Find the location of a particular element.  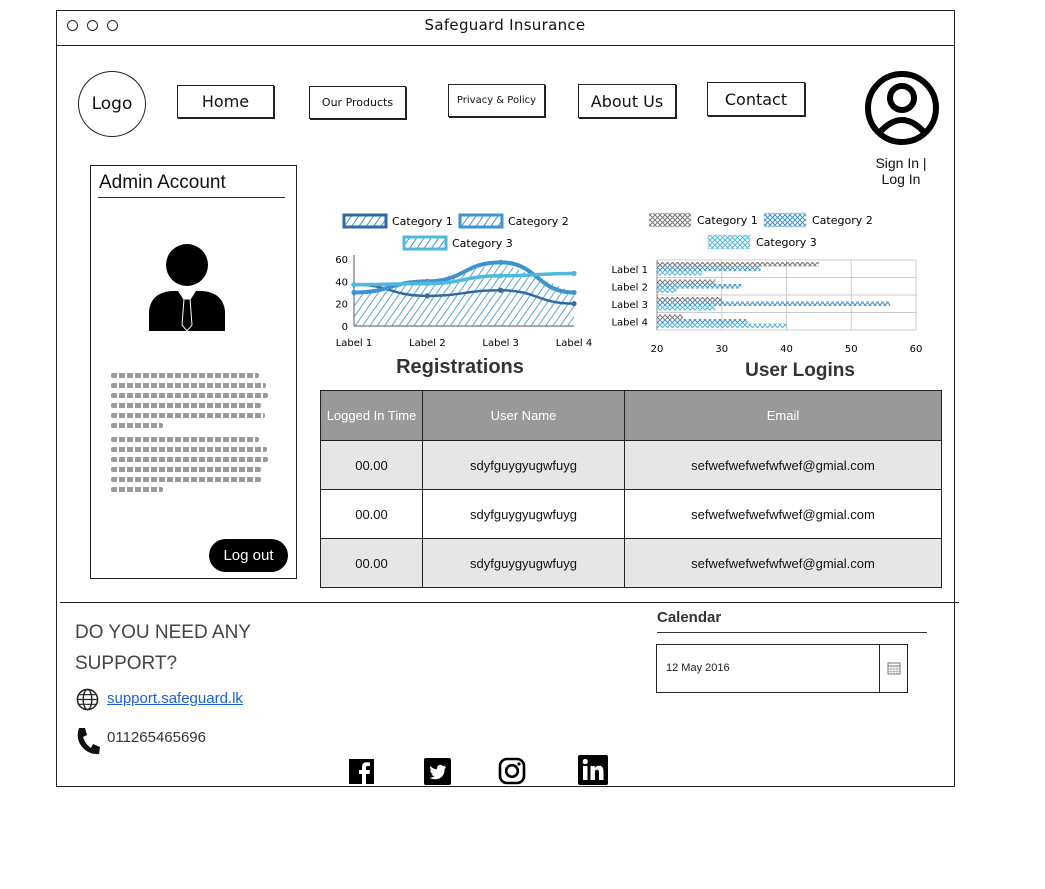

y-tick-label: Label 1 is located at coordinates (629, 270).